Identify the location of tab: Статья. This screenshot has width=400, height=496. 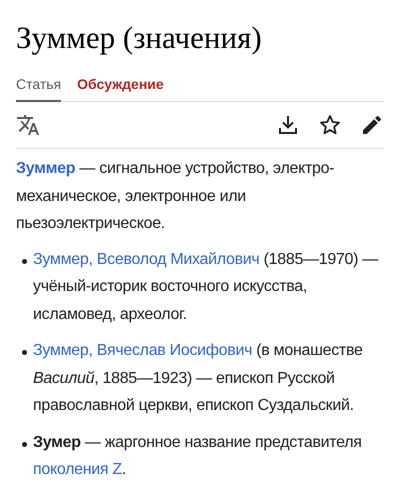
(39, 87).